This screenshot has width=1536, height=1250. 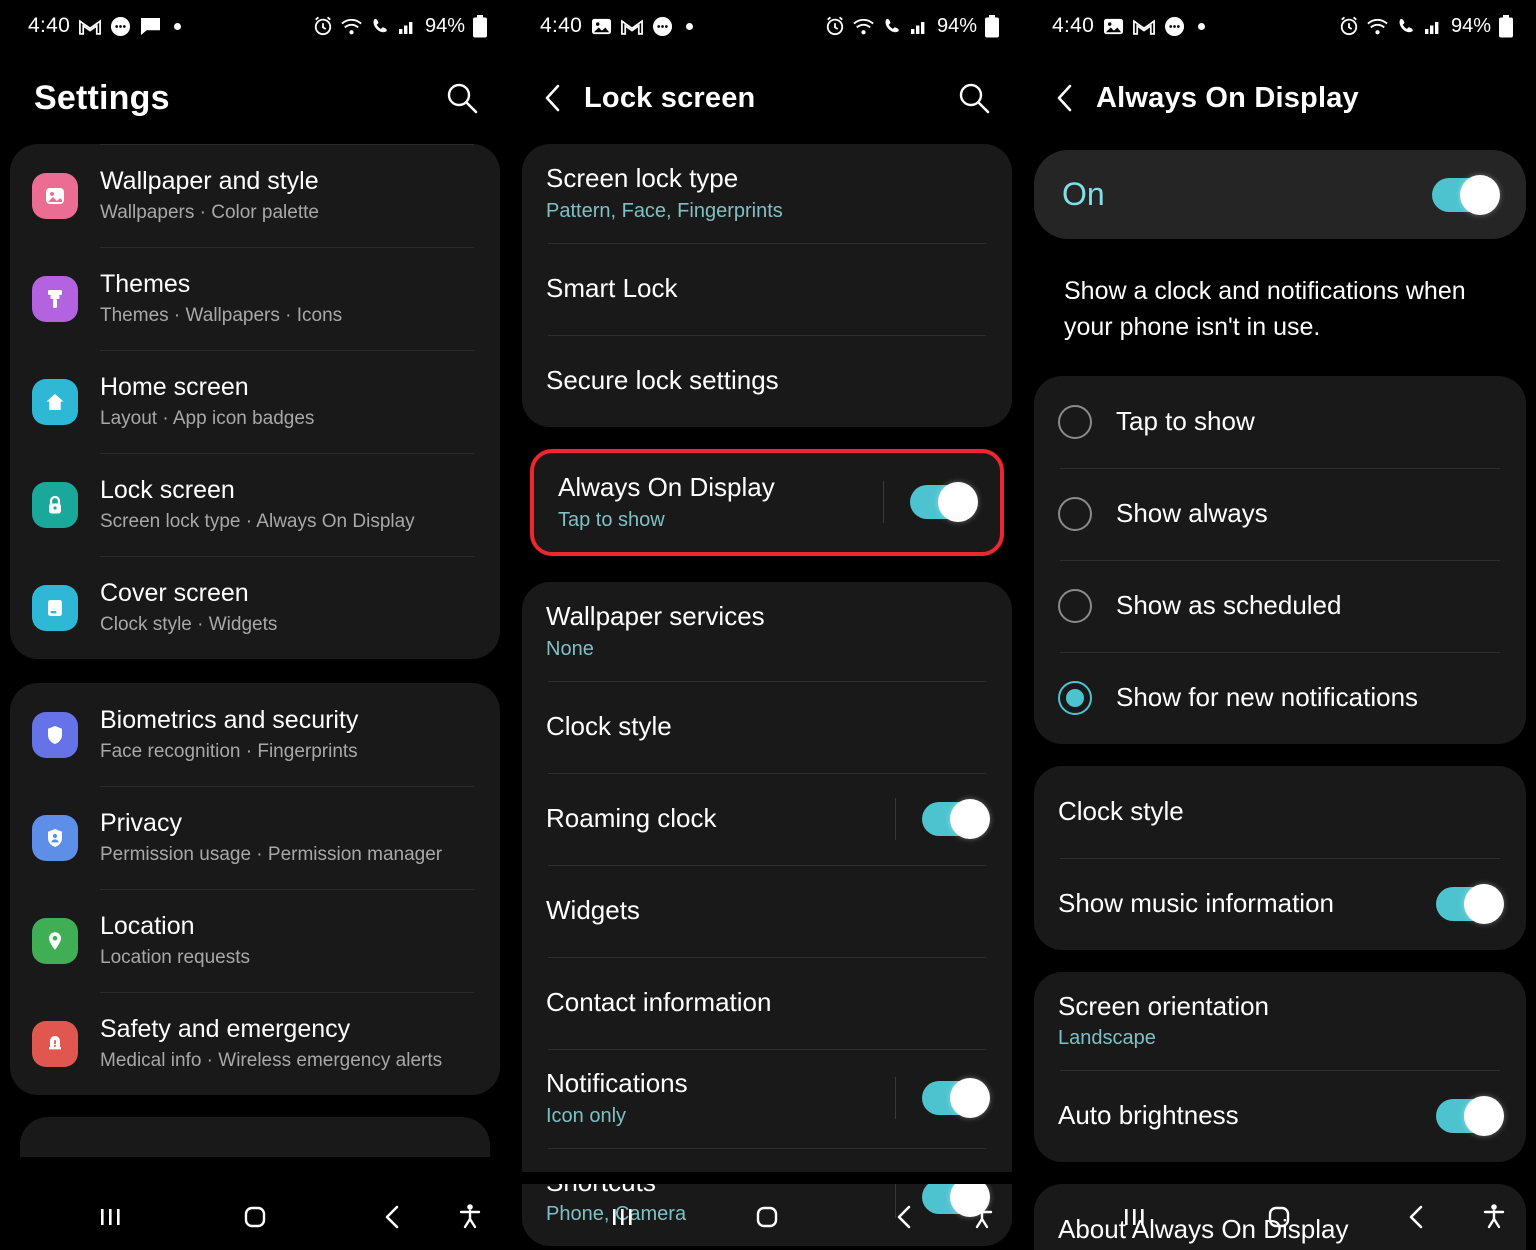 What do you see at coordinates (1280, 513) in the screenshot?
I see `radio-option-show-always: Show always` at bounding box center [1280, 513].